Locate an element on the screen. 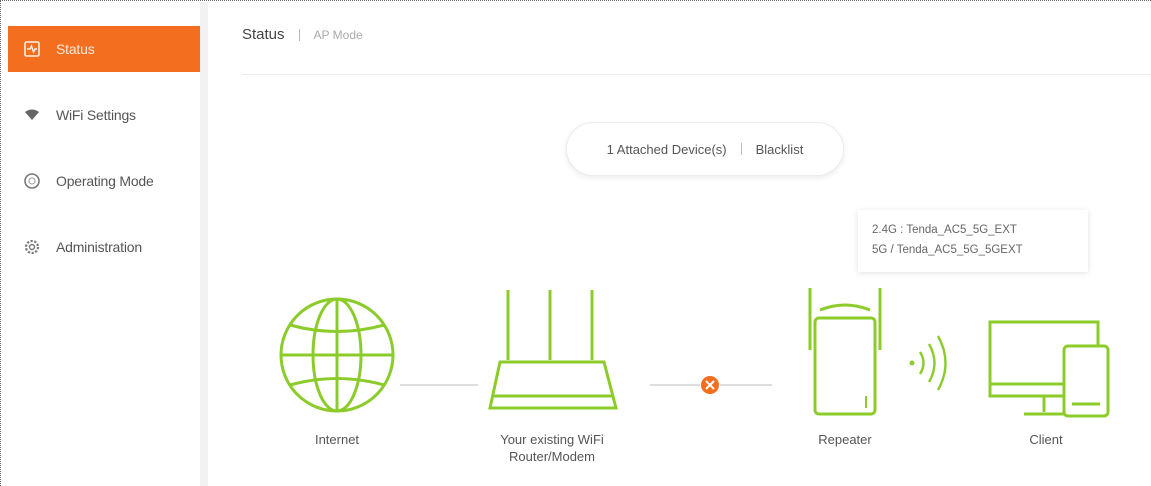 The image size is (1151, 486). internet-globe-icon is located at coordinates (337, 355).